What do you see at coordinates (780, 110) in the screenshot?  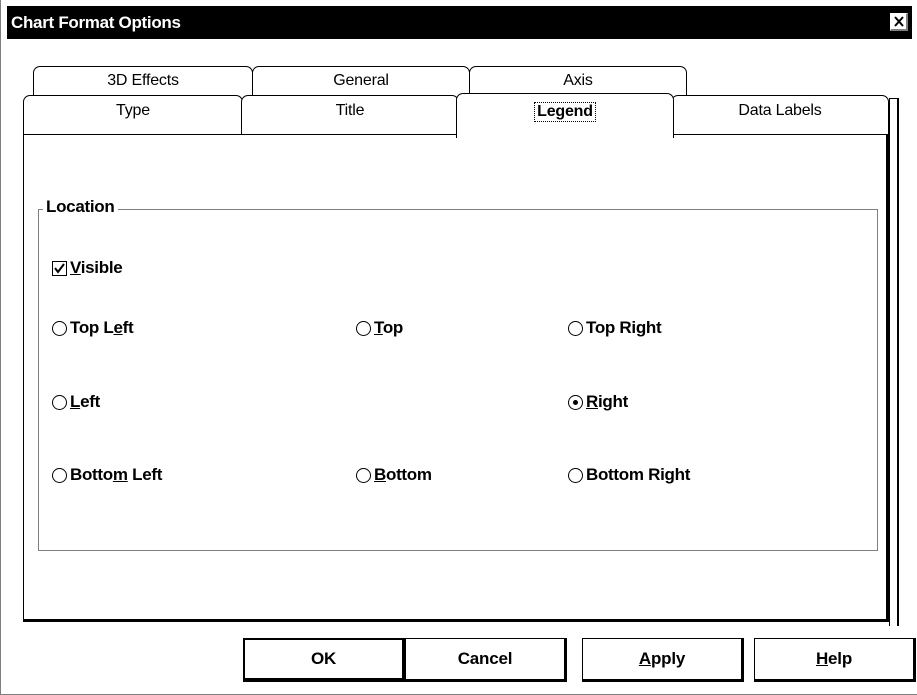 I see `tab-label: Data Labels` at bounding box center [780, 110].